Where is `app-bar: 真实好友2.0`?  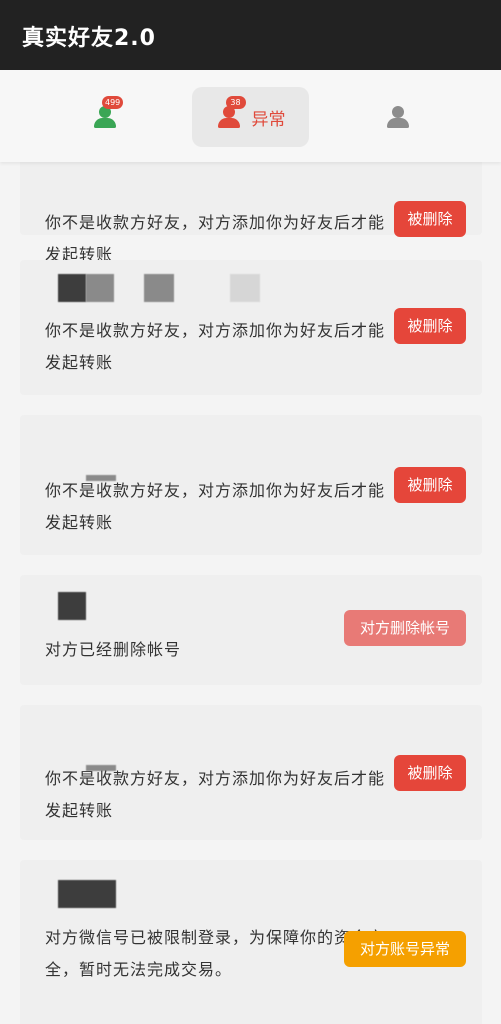 app-bar: 真实好友2.0 is located at coordinates (250, 35).